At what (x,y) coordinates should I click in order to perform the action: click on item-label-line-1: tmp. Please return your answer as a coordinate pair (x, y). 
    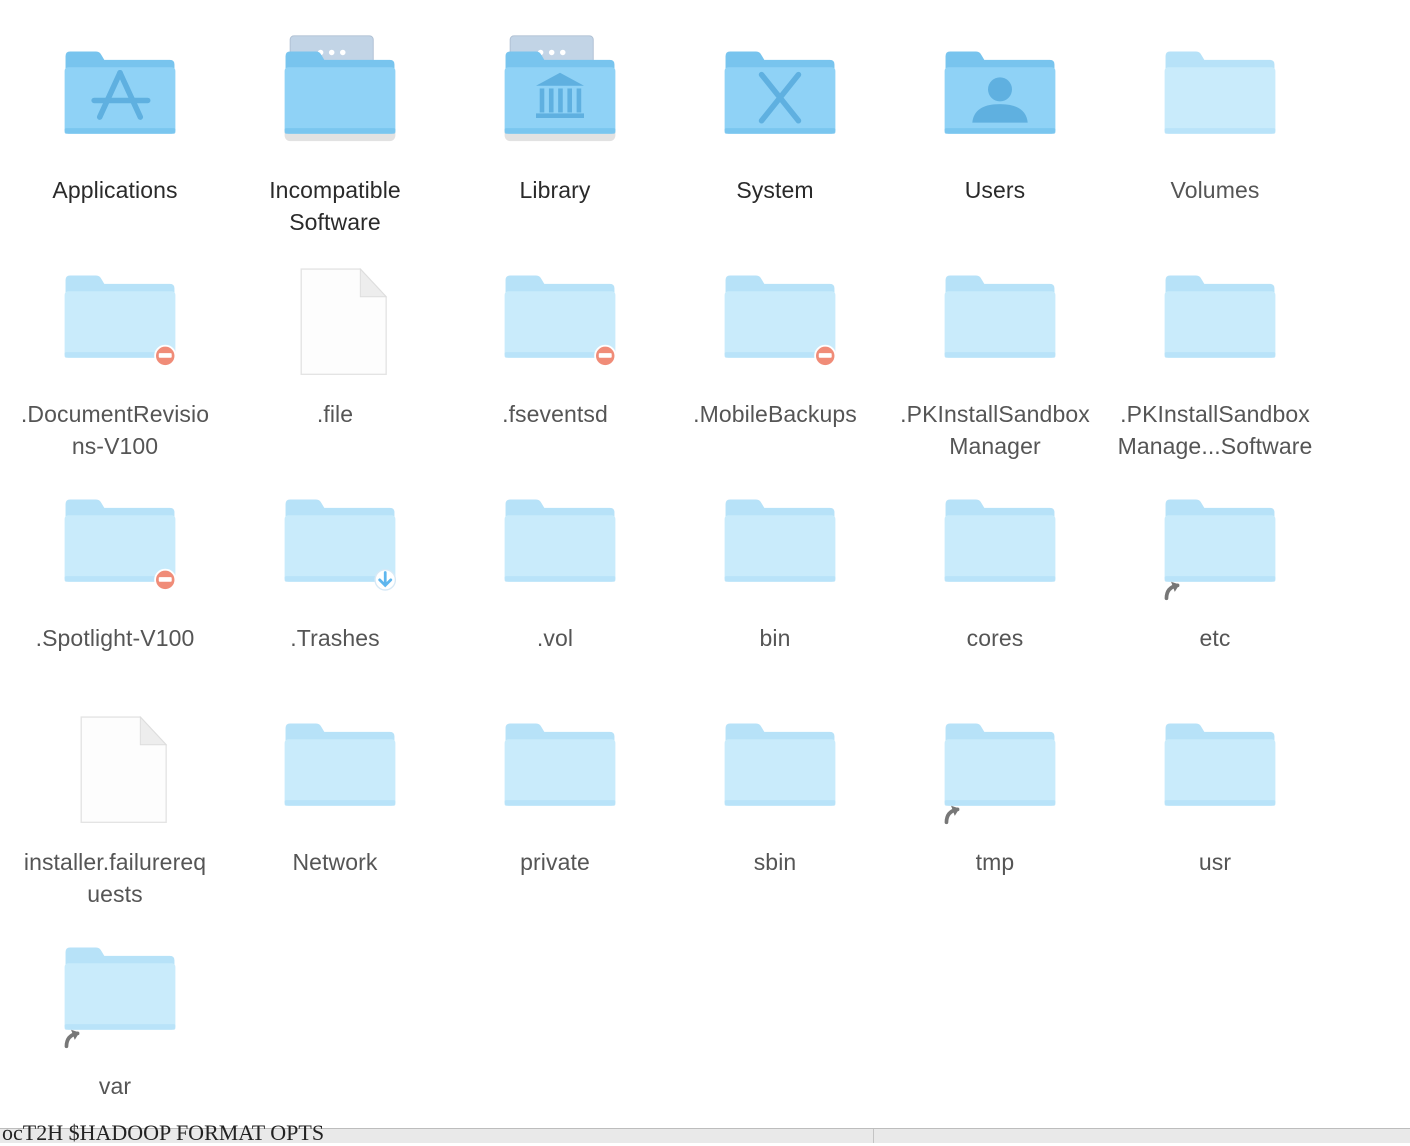
    Looking at the image, I should click on (995, 862).